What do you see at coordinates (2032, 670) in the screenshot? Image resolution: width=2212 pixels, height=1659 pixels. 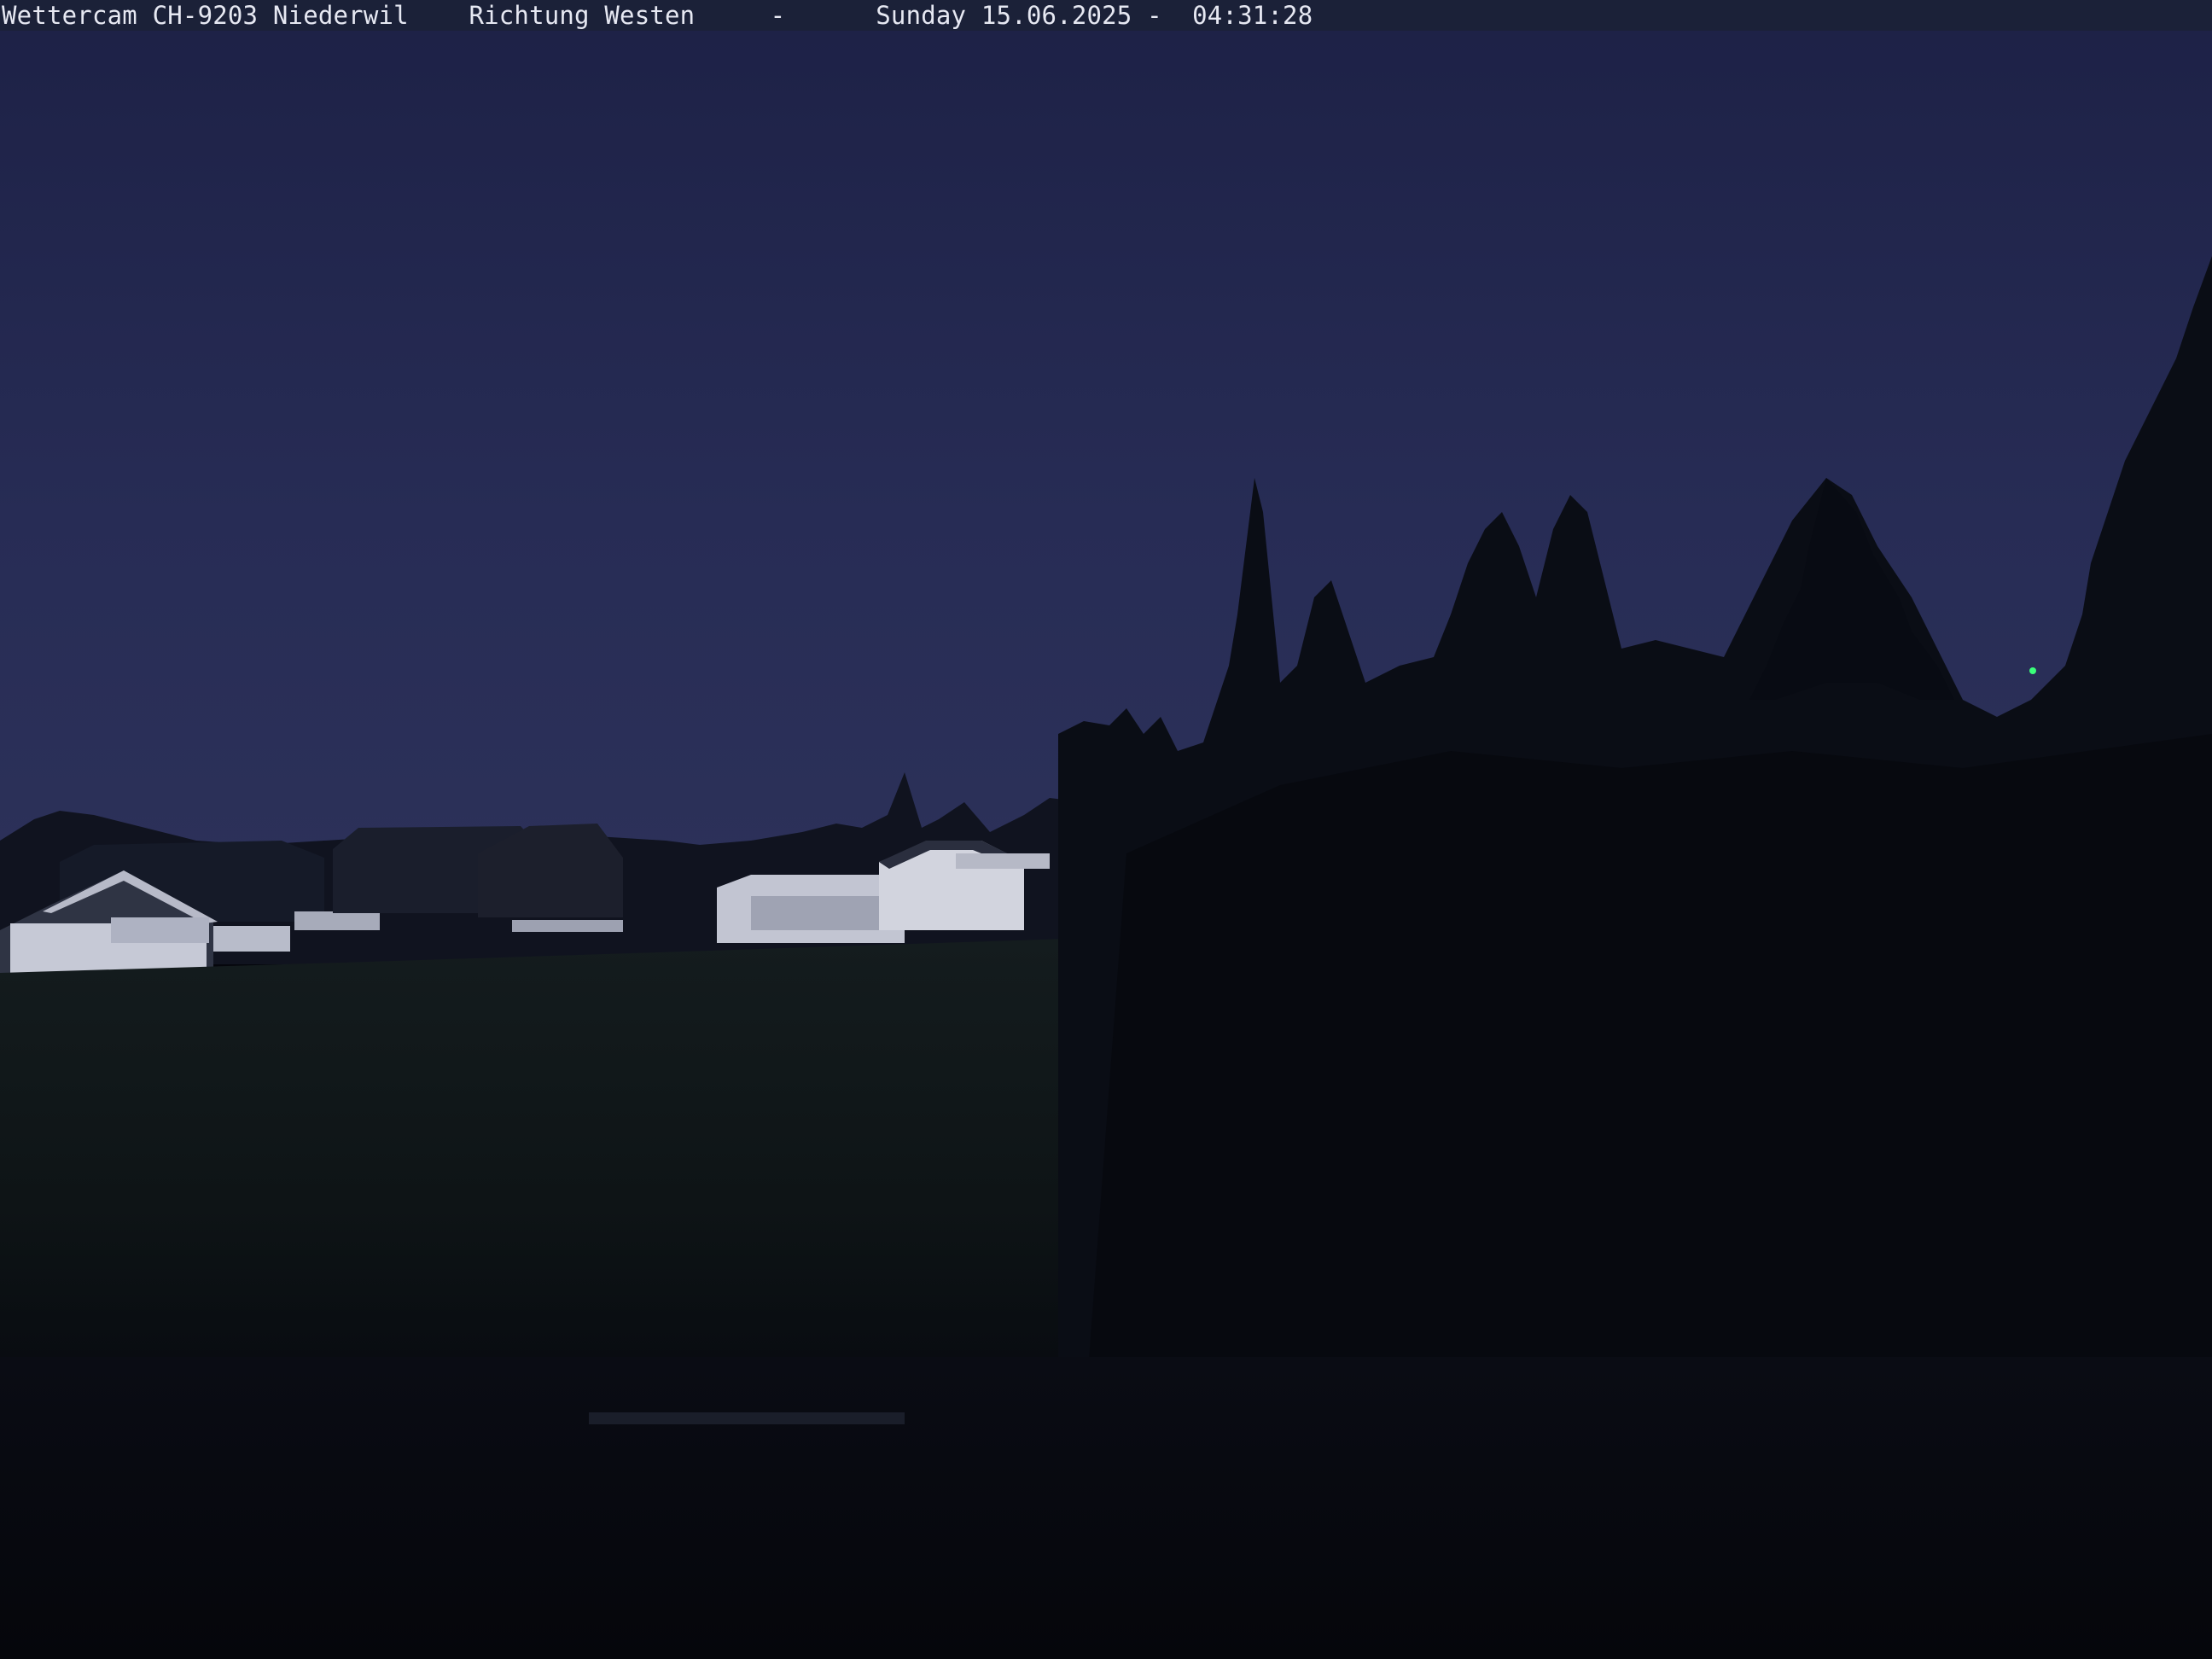 I see `green-light-dot` at bounding box center [2032, 670].